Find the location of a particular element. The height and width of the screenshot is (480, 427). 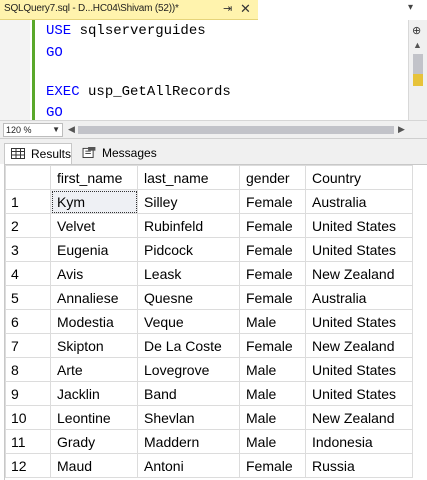

table-row: 5 Annaliese Quesne Female Australia is located at coordinates (209, 297).